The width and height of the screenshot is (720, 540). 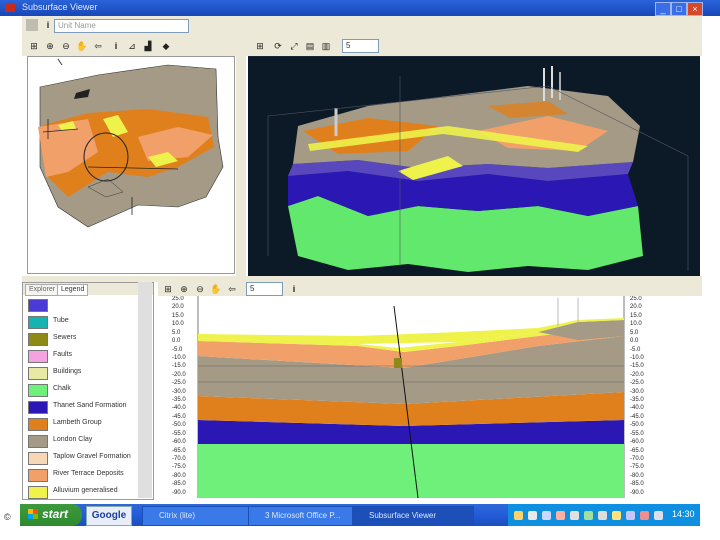 What do you see at coordinates (634, 341) in the screenshot?
I see `right-axis-tick-label: 0.0` at bounding box center [634, 341].